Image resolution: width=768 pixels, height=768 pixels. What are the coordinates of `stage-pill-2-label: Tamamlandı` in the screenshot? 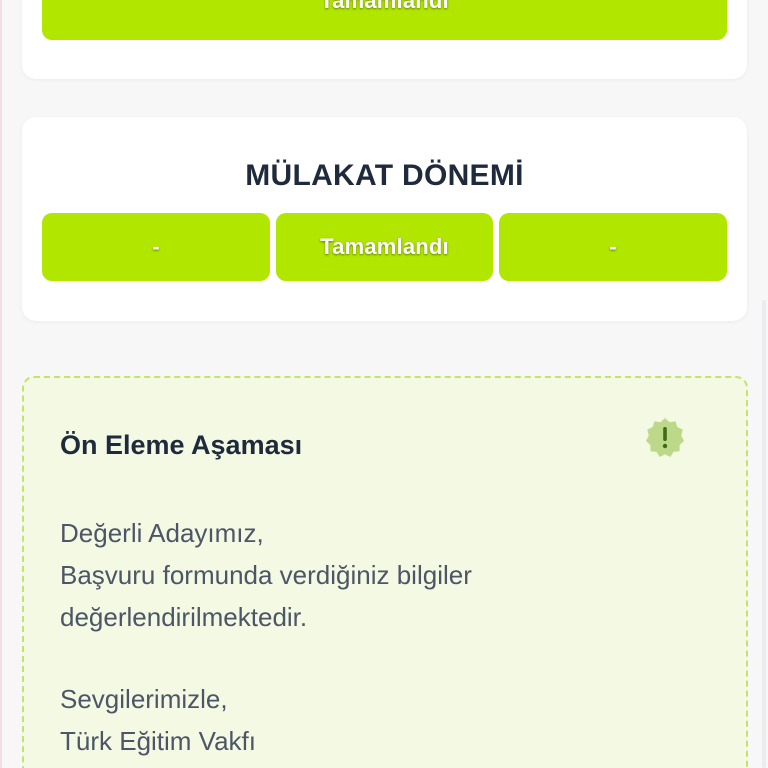 It's located at (384, 246).